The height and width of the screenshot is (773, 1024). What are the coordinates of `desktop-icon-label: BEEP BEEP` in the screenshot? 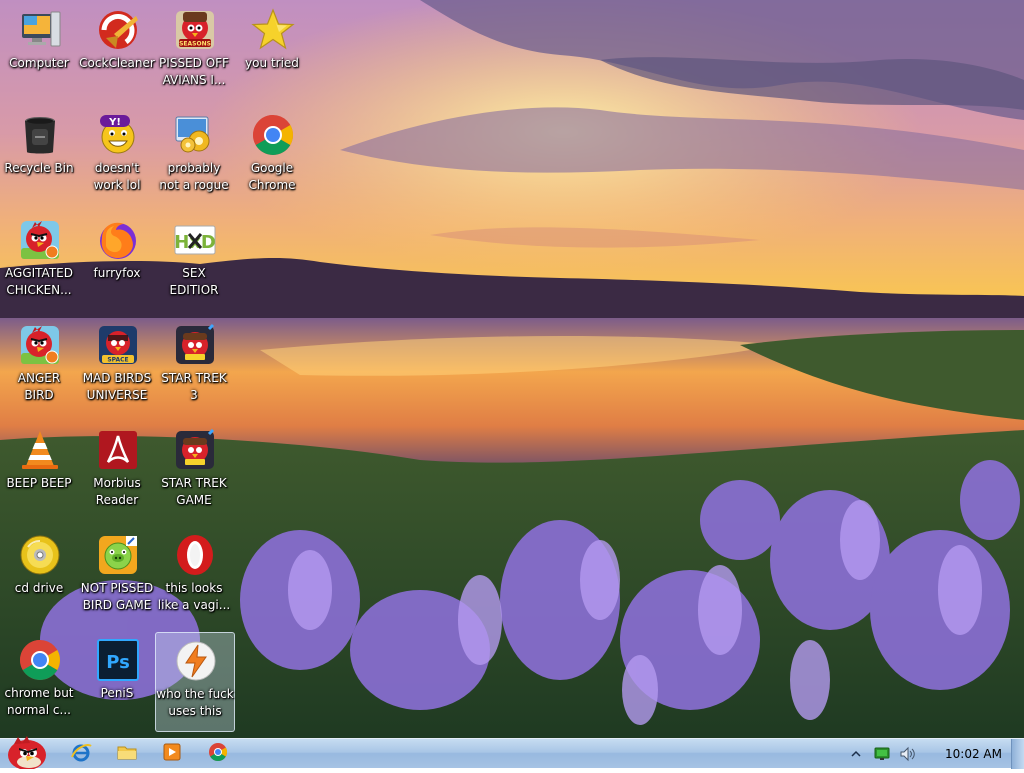 It's located at (39, 483).